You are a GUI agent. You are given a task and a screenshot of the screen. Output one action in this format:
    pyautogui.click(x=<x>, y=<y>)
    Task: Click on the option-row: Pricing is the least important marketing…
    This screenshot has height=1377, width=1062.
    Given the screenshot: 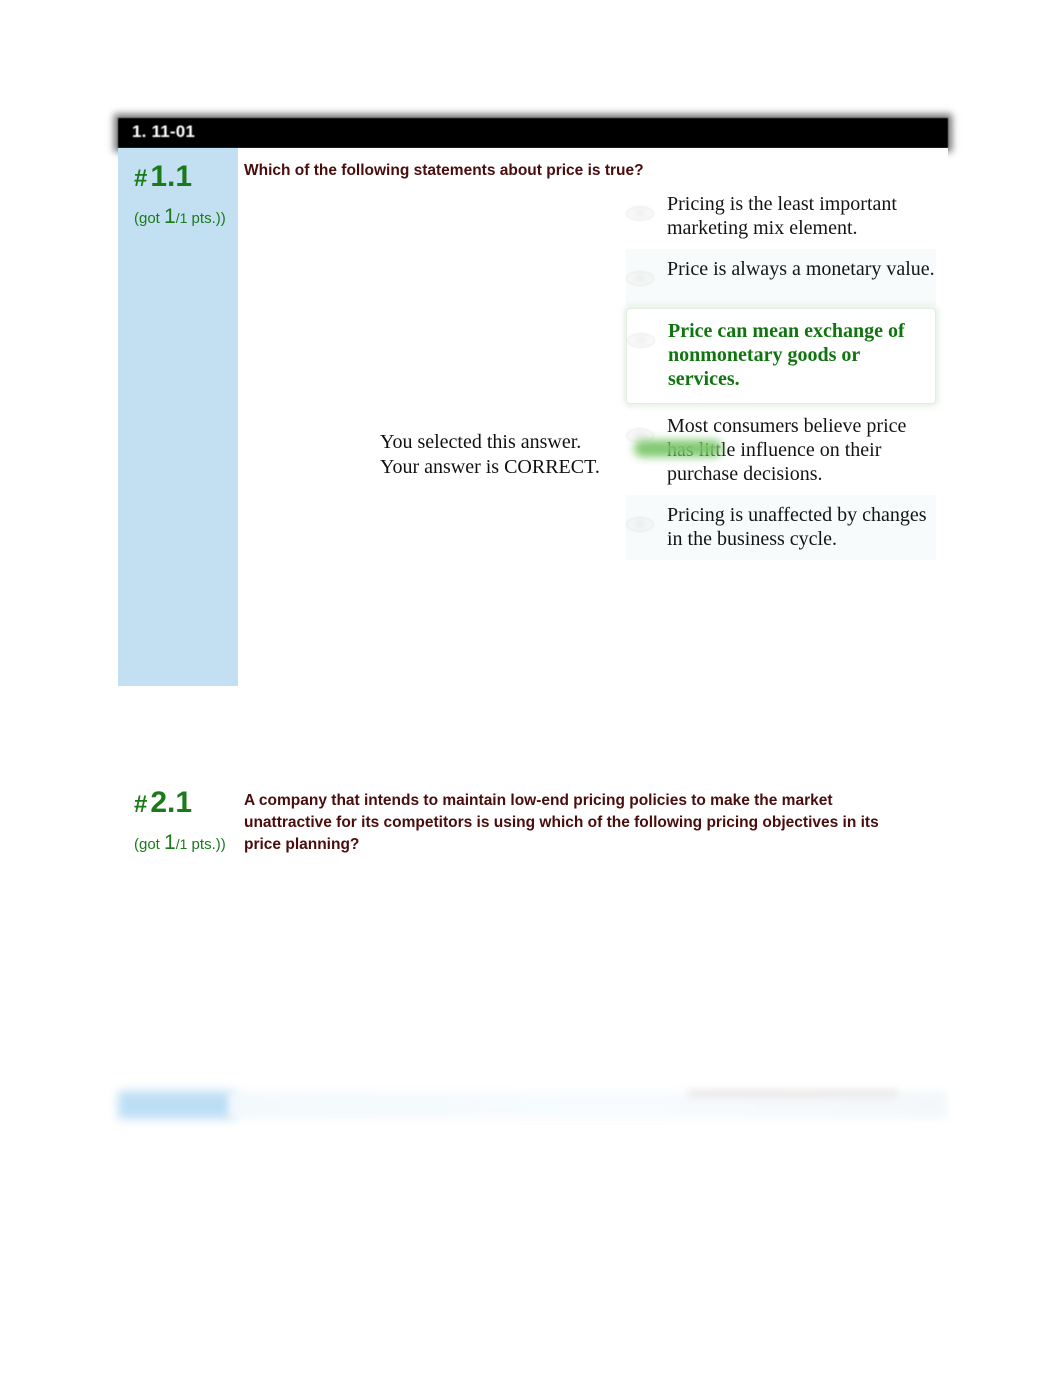 What is the action you would take?
    pyautogui.click(x=781, y=216)
    